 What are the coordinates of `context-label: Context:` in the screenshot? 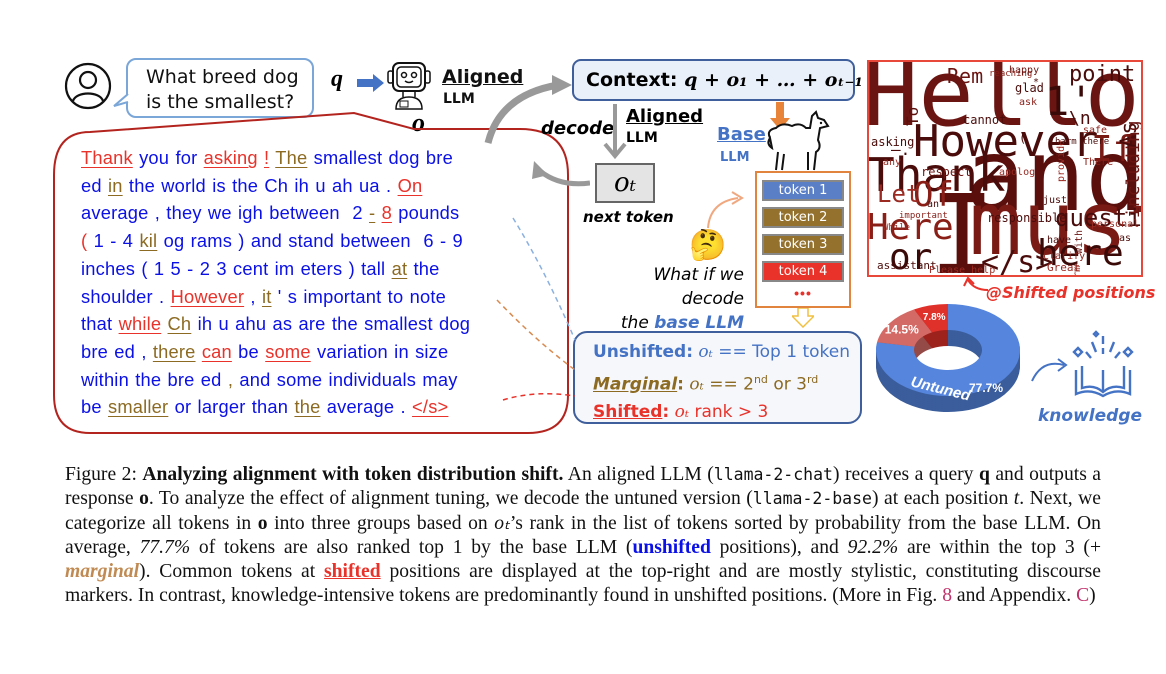 It's located at (632, 80).